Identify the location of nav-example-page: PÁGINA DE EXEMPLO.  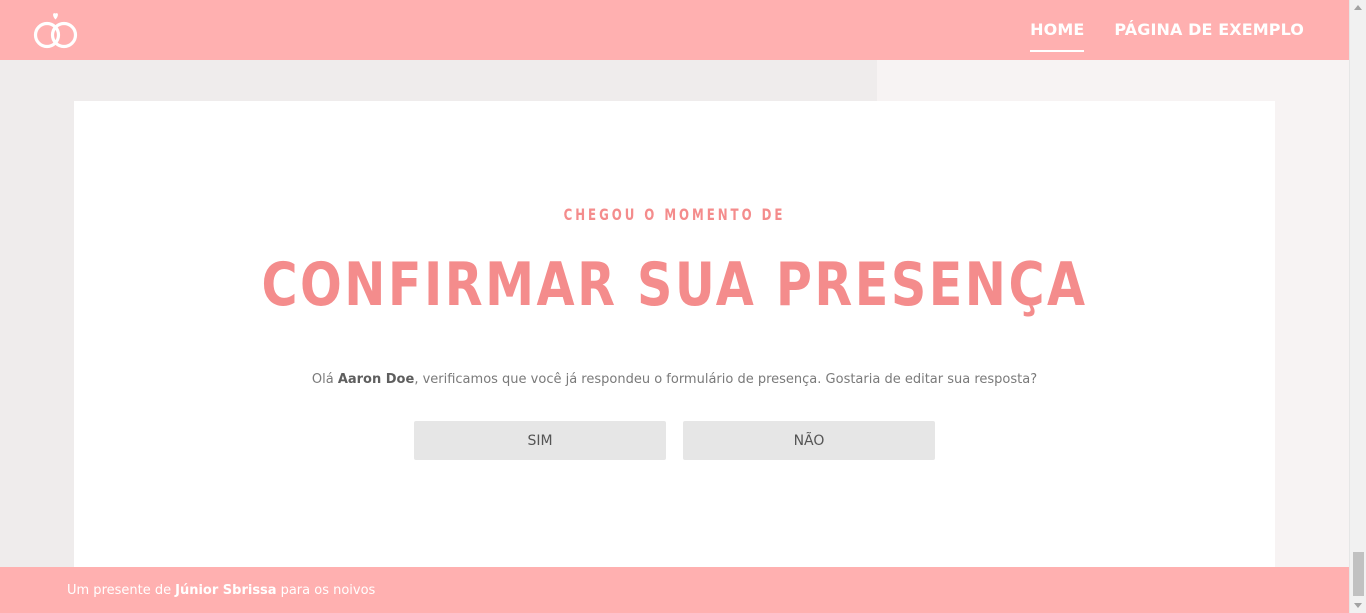
(1209, 30).